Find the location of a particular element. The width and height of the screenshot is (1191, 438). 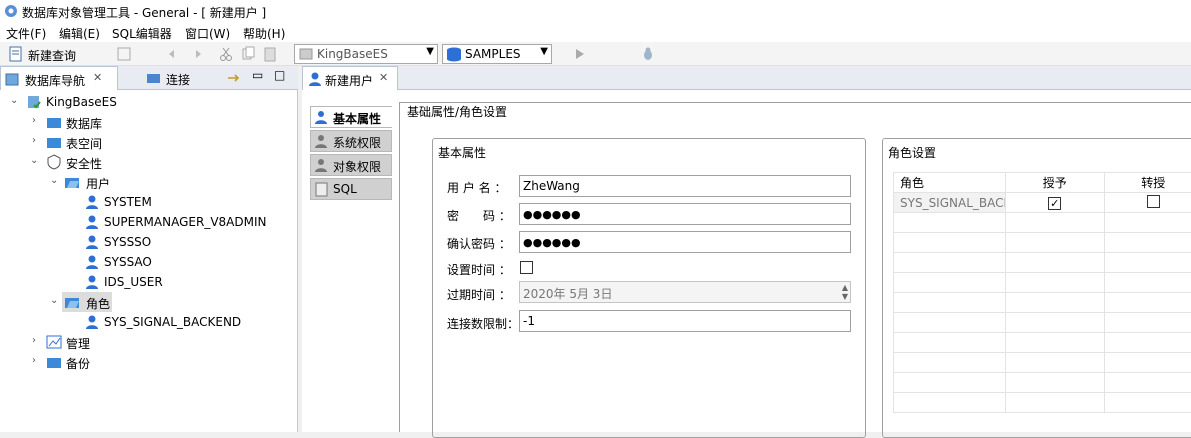

tree-node-user: SYSTEM is located at coordinates (145, 202).